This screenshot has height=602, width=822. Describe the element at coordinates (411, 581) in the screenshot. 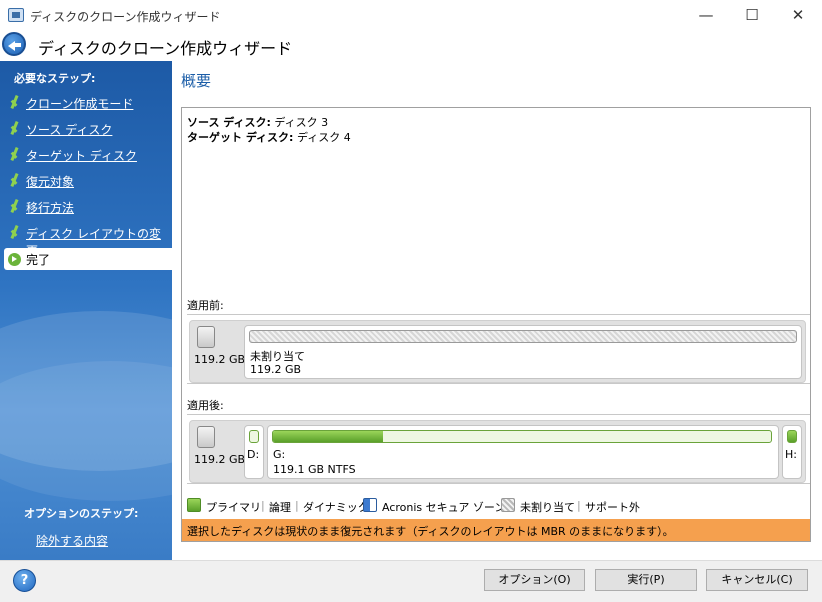

I see `wizard-footer: ? オプション(O) 実行(P) キャンセル(C)` at that location.